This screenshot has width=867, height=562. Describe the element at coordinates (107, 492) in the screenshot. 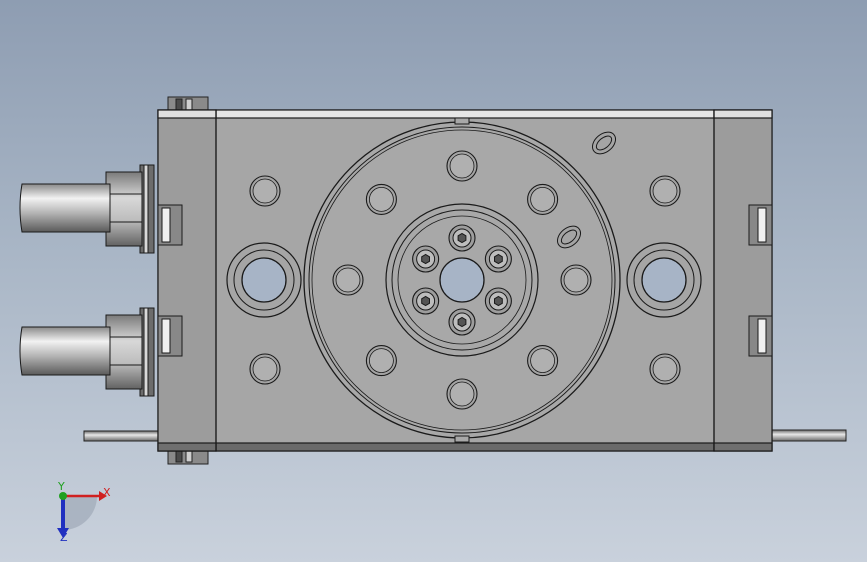

I see `x-axis-label: X` at that location.